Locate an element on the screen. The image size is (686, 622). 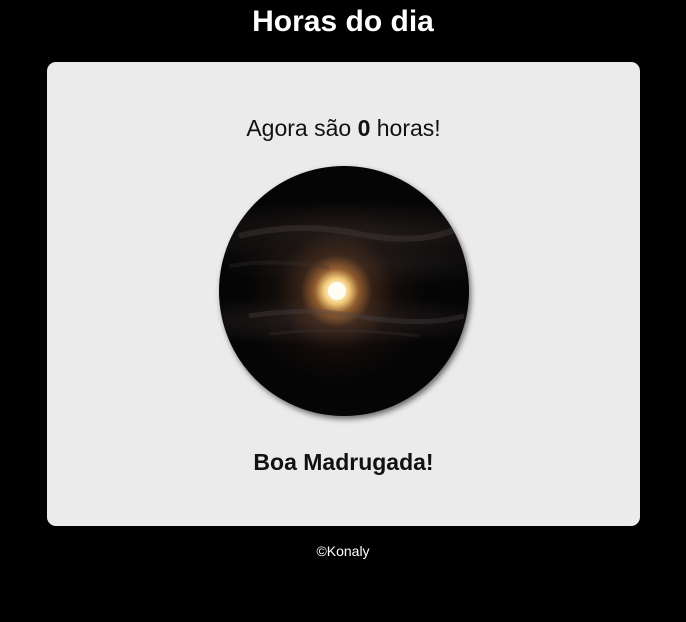
time-suffix: horas! is located at coordinates (408, 128).